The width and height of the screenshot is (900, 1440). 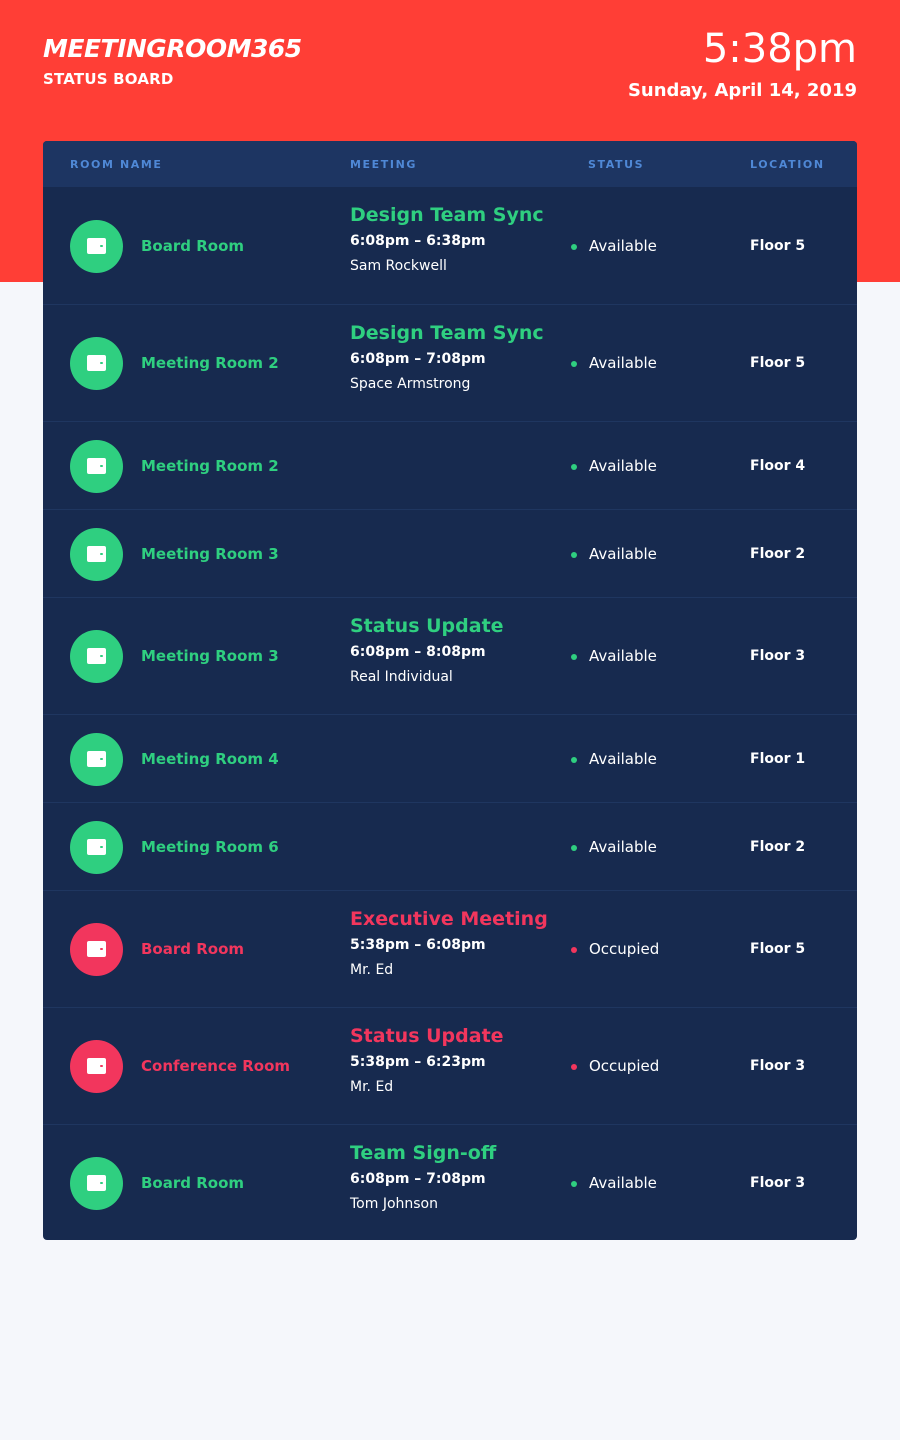 I want to click on meeting-title: Status Update, so click(x=427, y=626).